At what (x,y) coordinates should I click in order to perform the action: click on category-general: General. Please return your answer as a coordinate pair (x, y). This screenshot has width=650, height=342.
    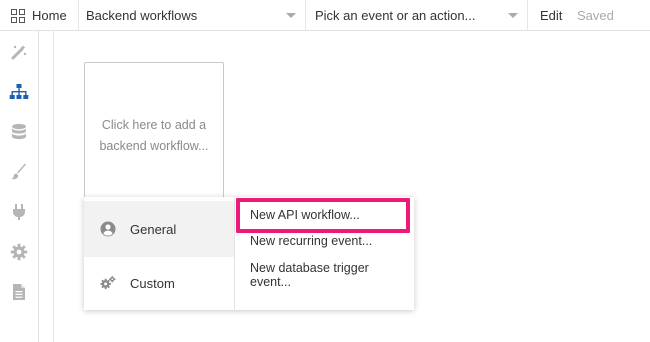
    Looking at the image, I should click on (159, 229).